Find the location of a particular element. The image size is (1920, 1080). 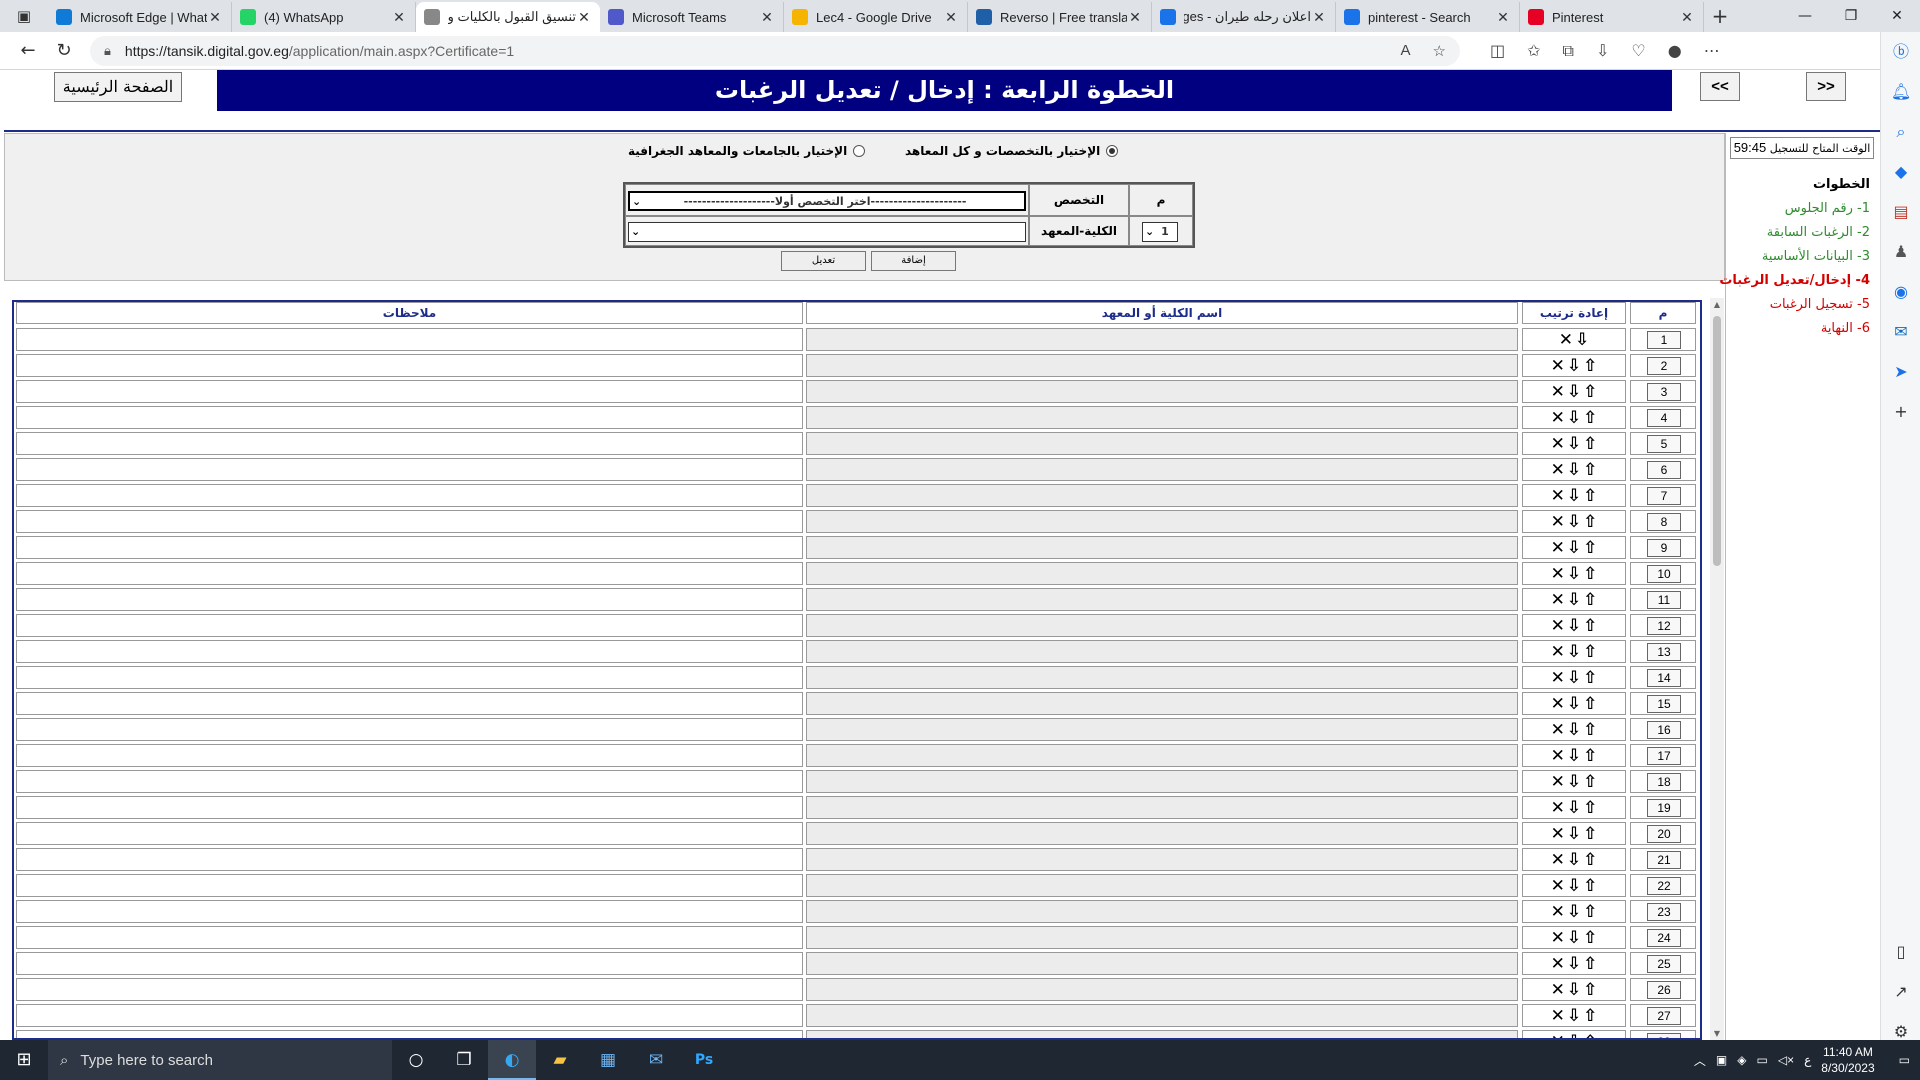

prev-step-button: << is located at coordinates (1720, 86).